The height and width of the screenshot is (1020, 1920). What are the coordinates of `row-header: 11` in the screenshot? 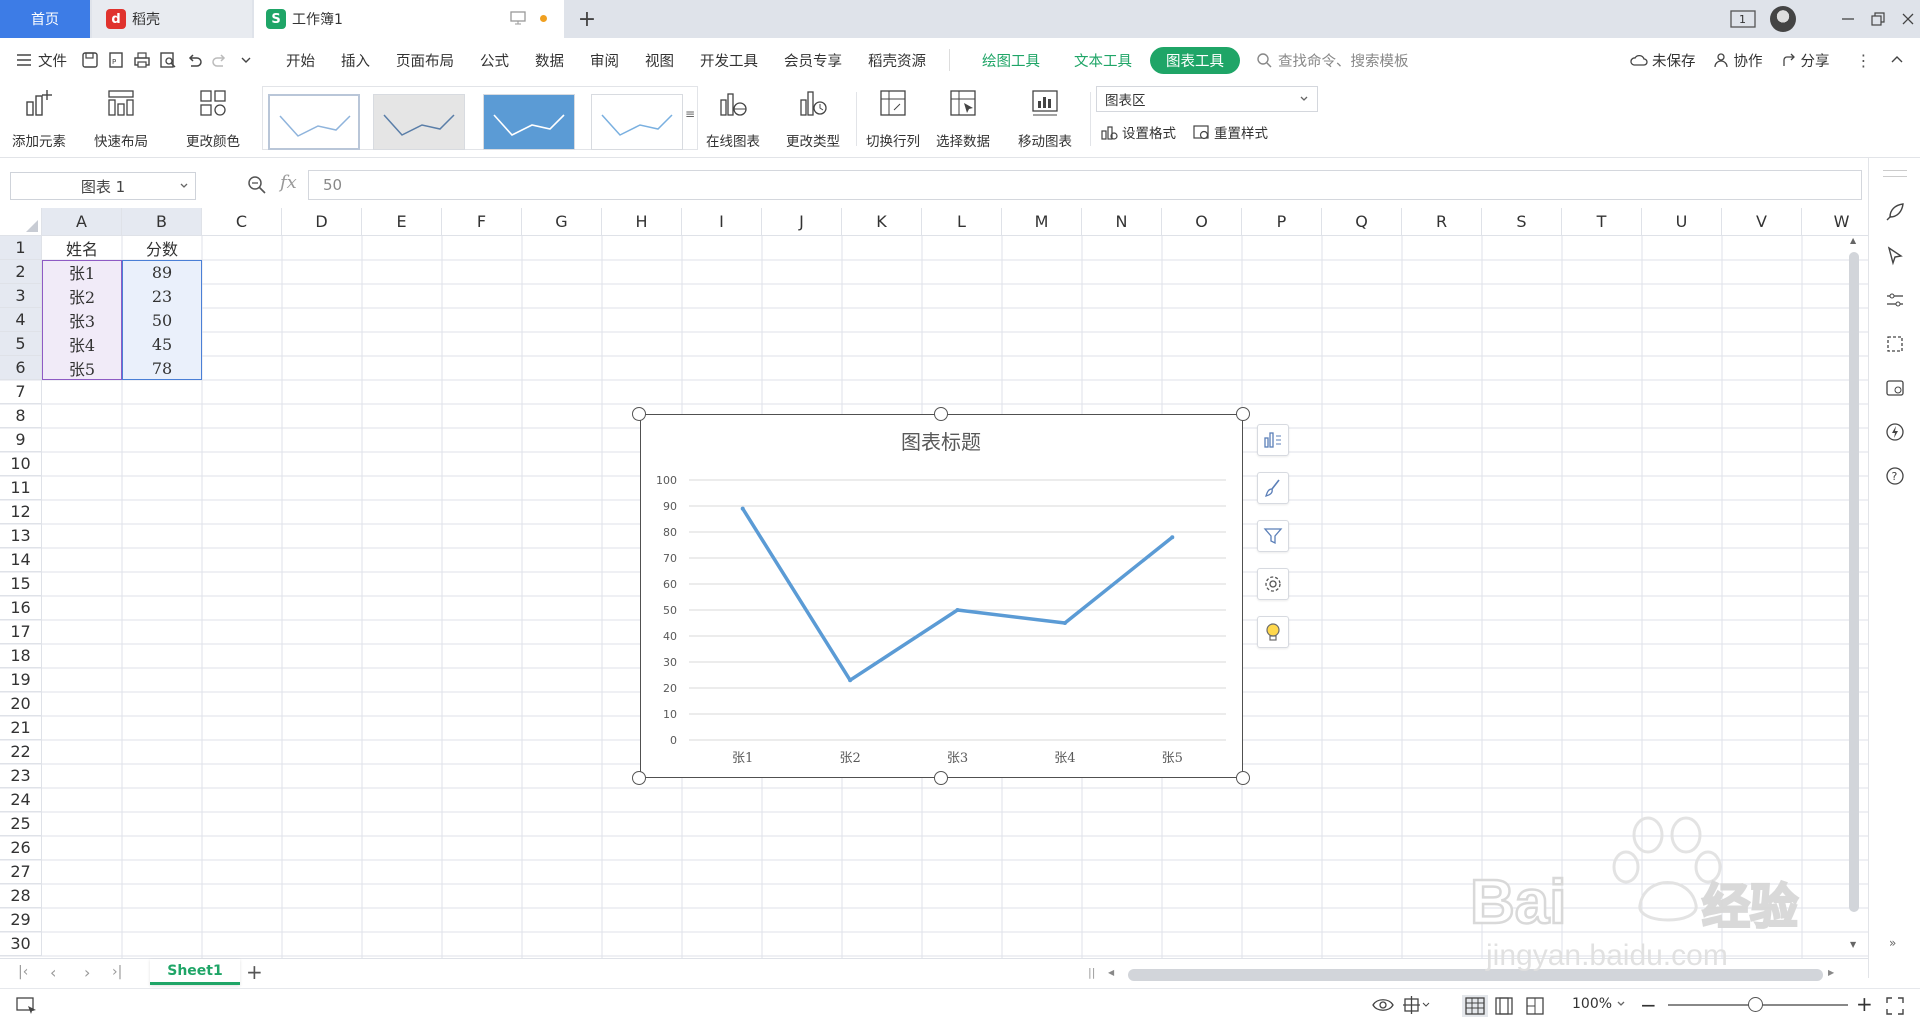 It's located at (21, 488).